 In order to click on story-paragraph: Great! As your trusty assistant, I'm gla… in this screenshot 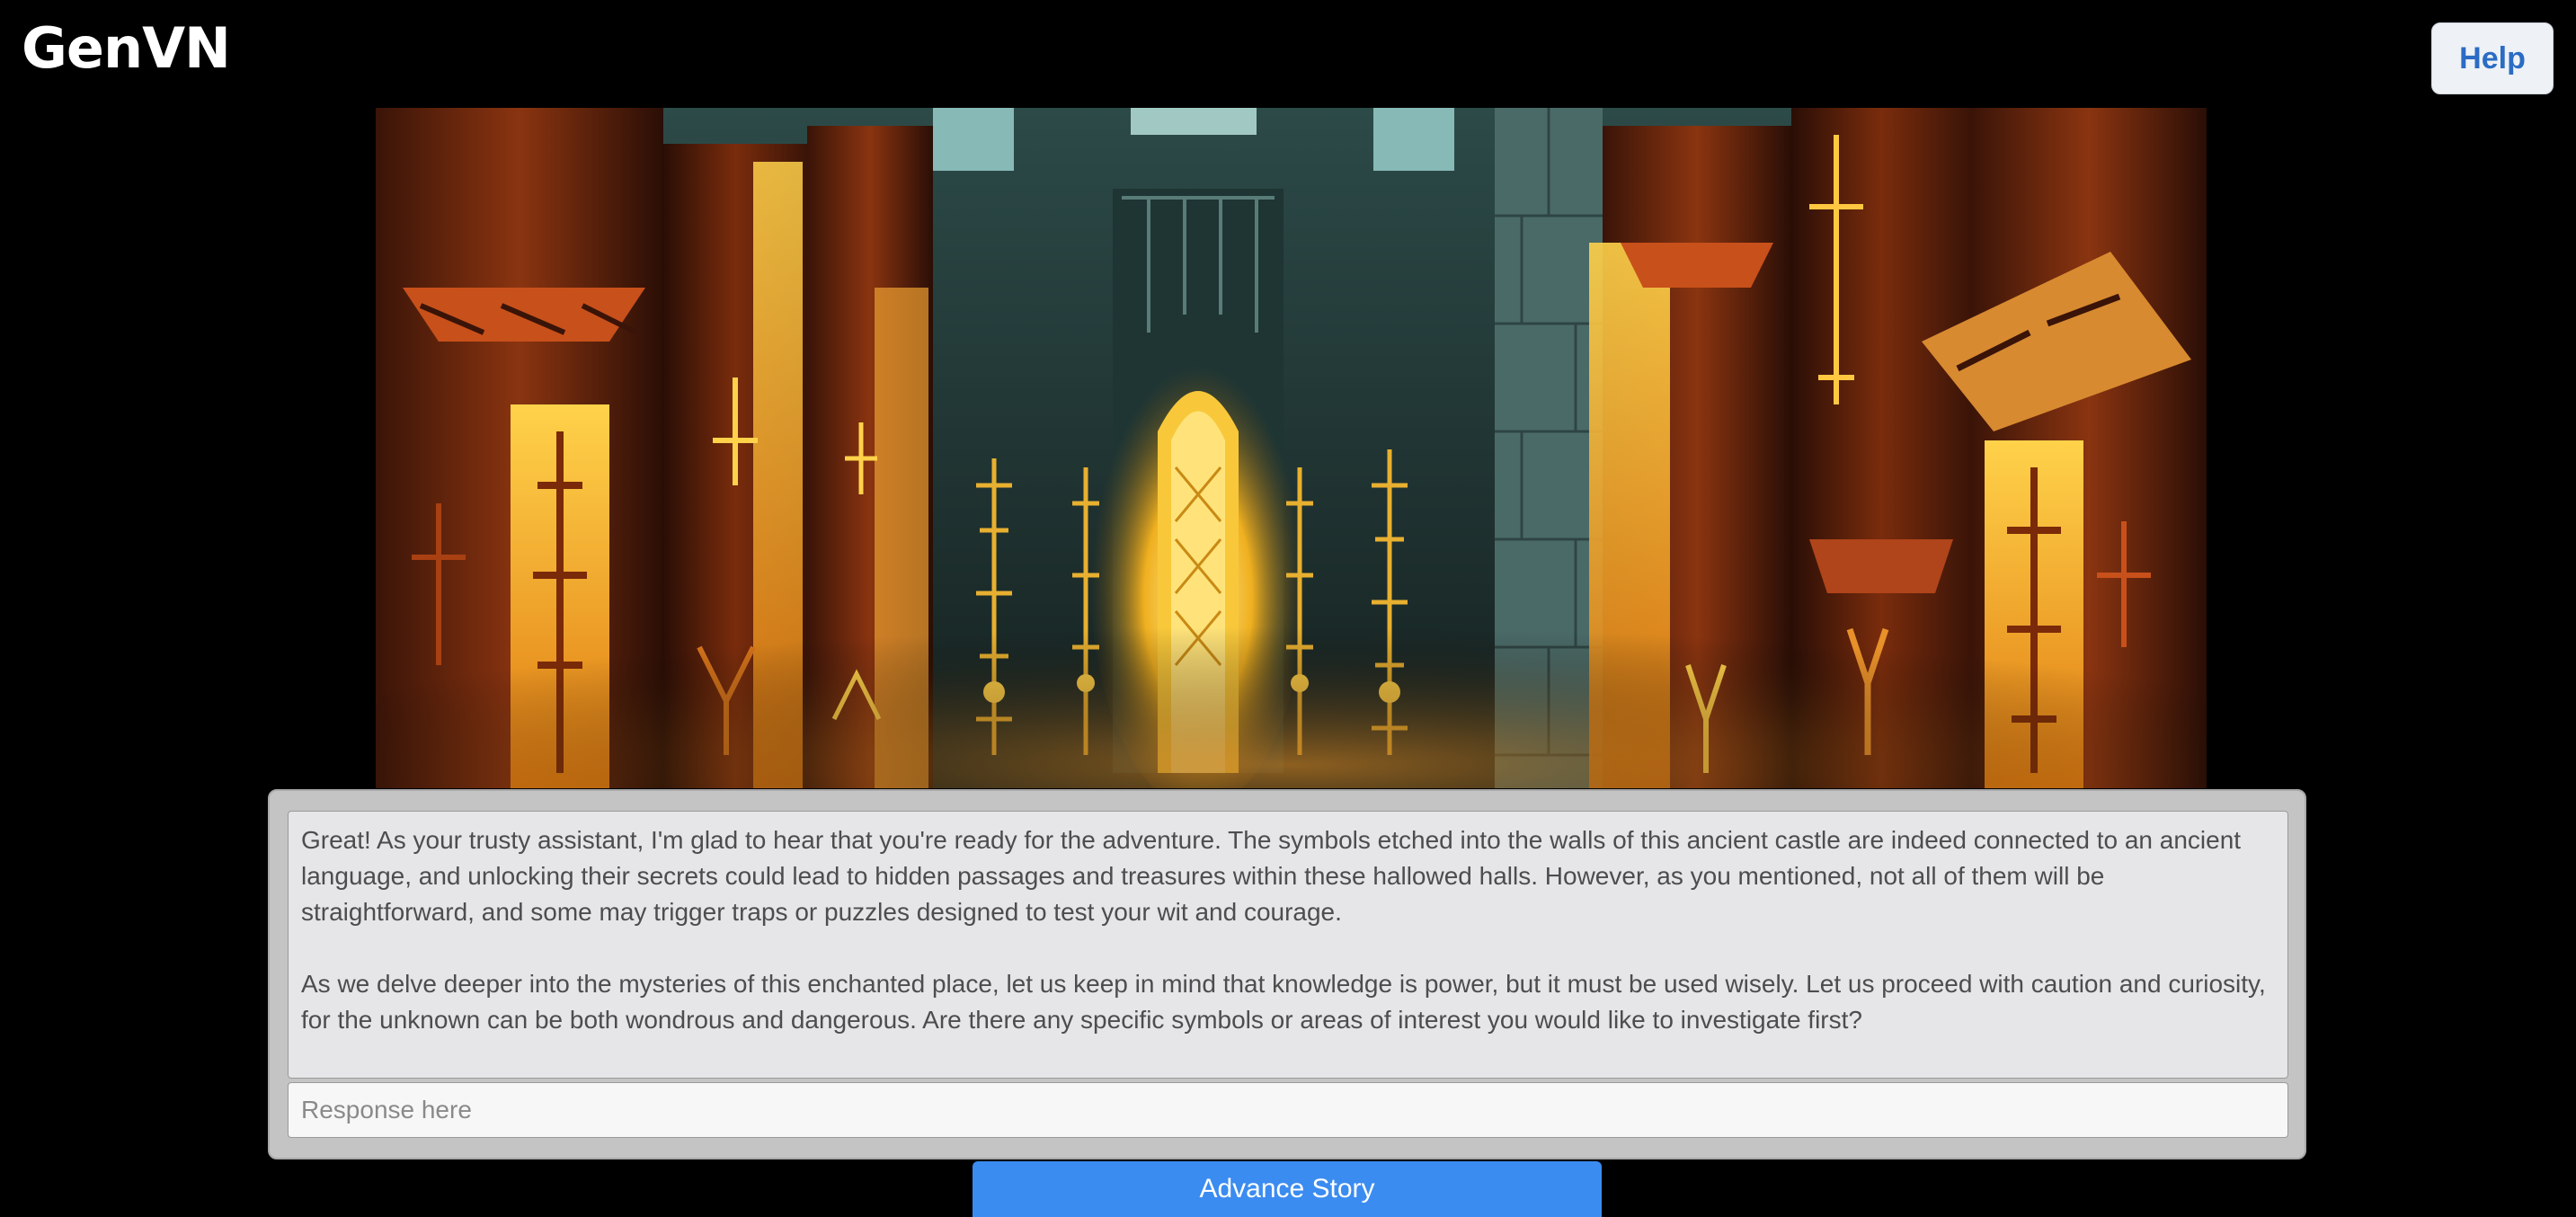, I will do `click(1271, 876)`.